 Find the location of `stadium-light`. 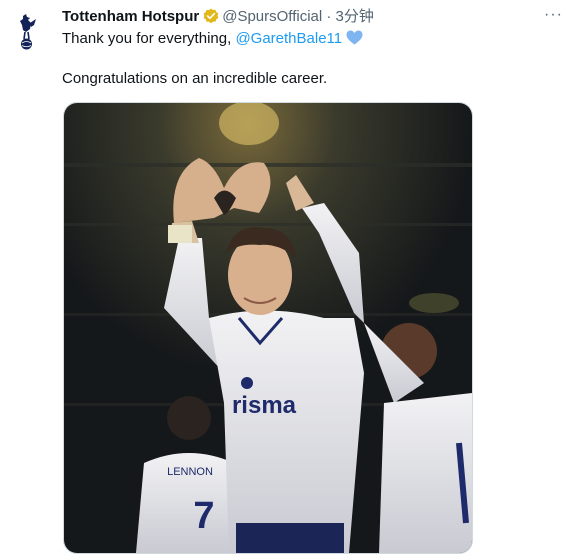

stadium-light is located at coordinates (249, 124).